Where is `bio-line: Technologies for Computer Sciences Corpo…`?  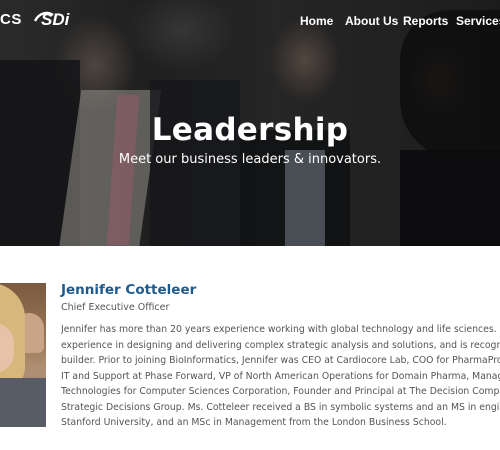 bio-line: Technologies for Computer Sciences Corpo… is located at coordinates (280, 391).